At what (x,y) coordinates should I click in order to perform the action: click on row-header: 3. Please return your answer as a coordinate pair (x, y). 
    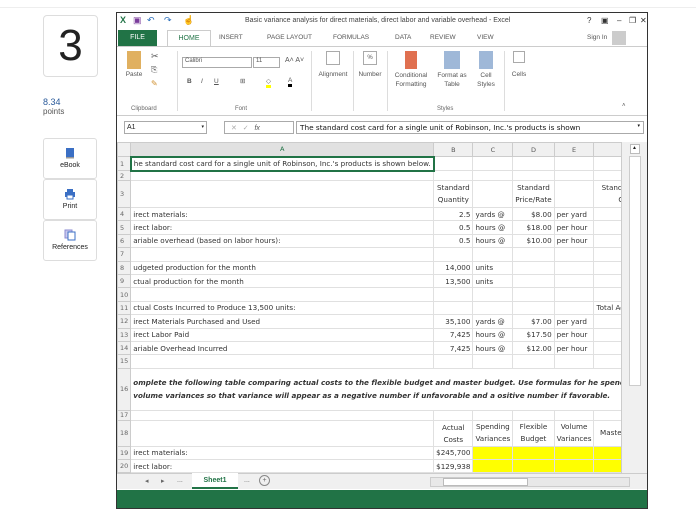
    Looking at the image, I should click on (124, 194).